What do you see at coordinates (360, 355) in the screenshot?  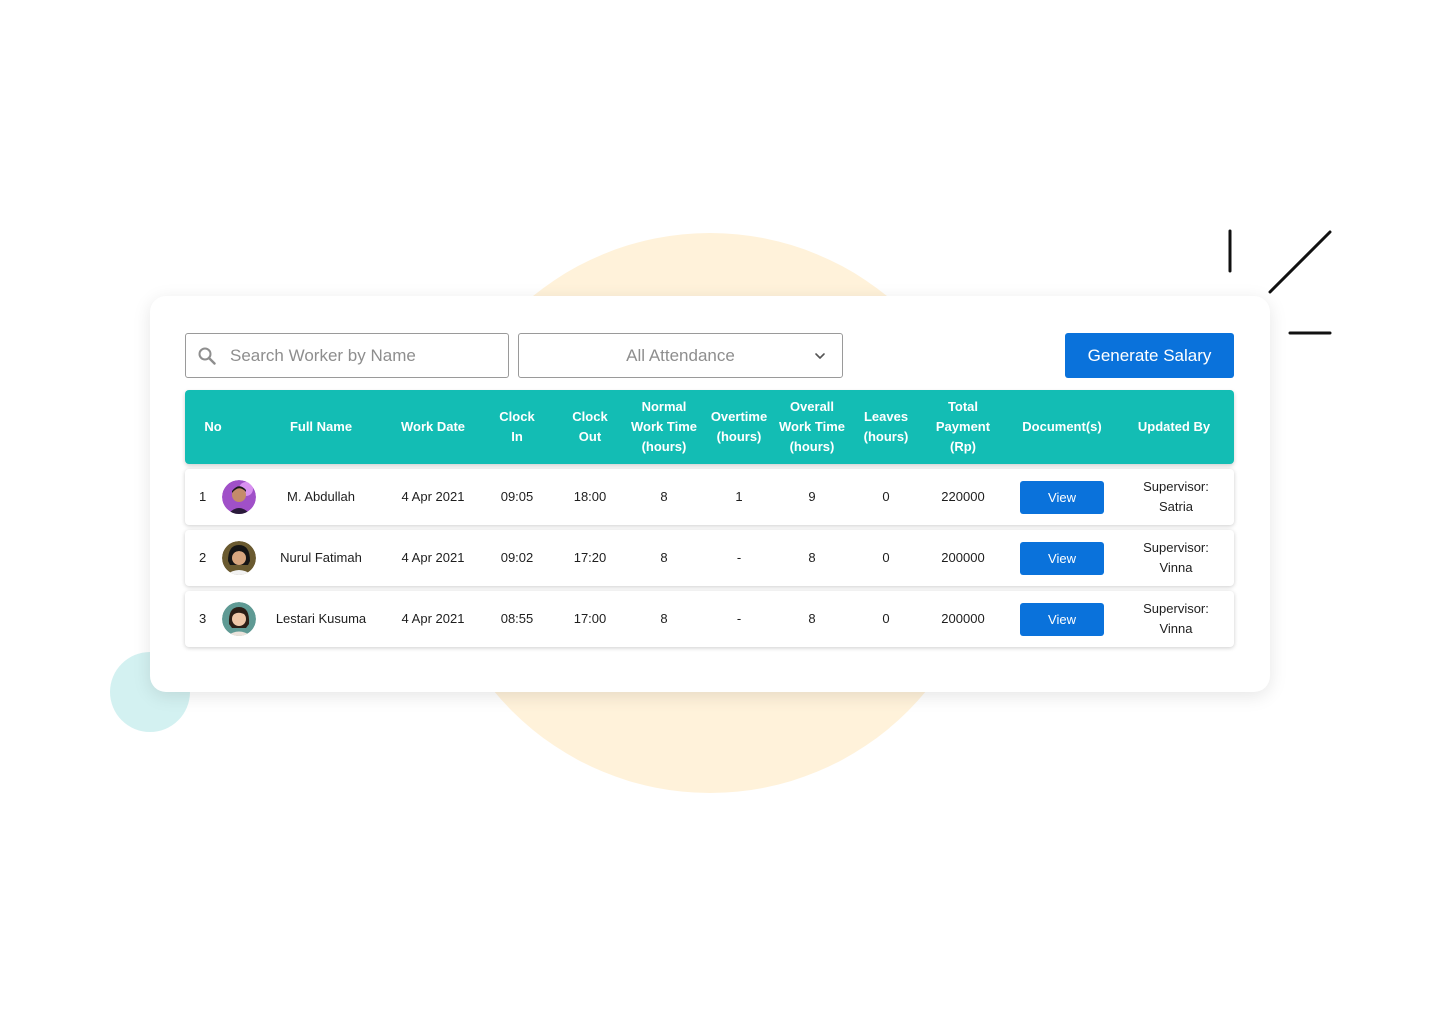 I see `search-input` at bounding box center [360, 355].